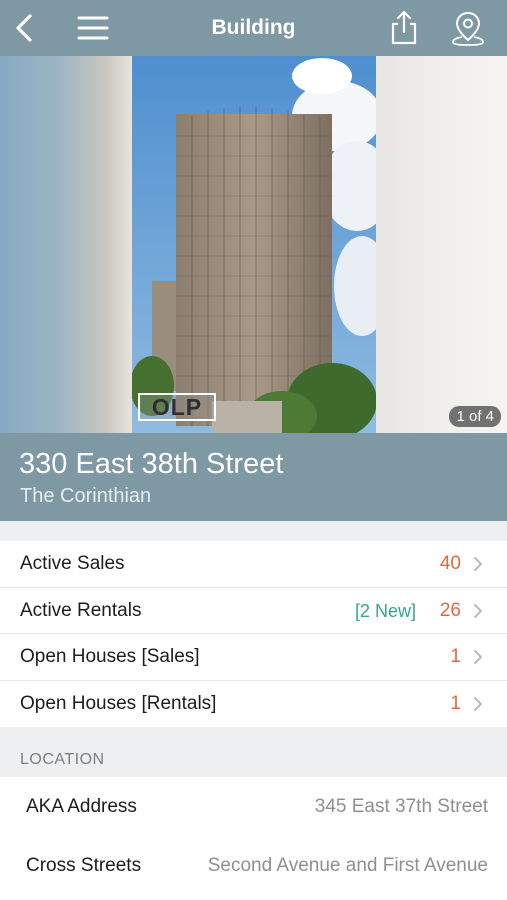  I want to click on map-pin-icon, so click(468, 28).